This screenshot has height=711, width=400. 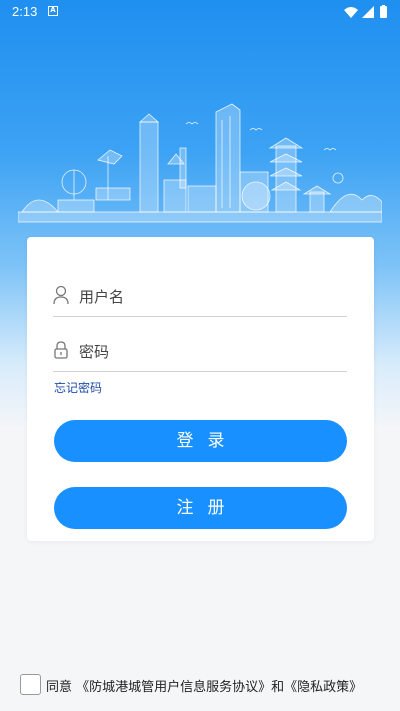 I want to click on forgot-password-link: 忘记密码, so click(x=78, y=387).